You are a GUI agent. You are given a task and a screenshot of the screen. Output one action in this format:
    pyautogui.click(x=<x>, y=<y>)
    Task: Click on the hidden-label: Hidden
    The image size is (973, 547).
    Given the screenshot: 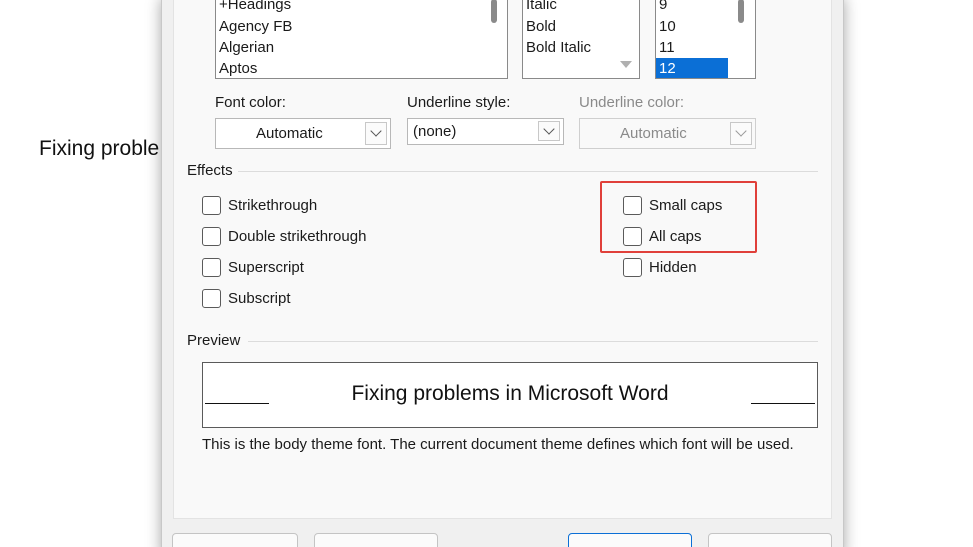 What is the action you would take?
    pyautogui.click(x=673, y=267)
    